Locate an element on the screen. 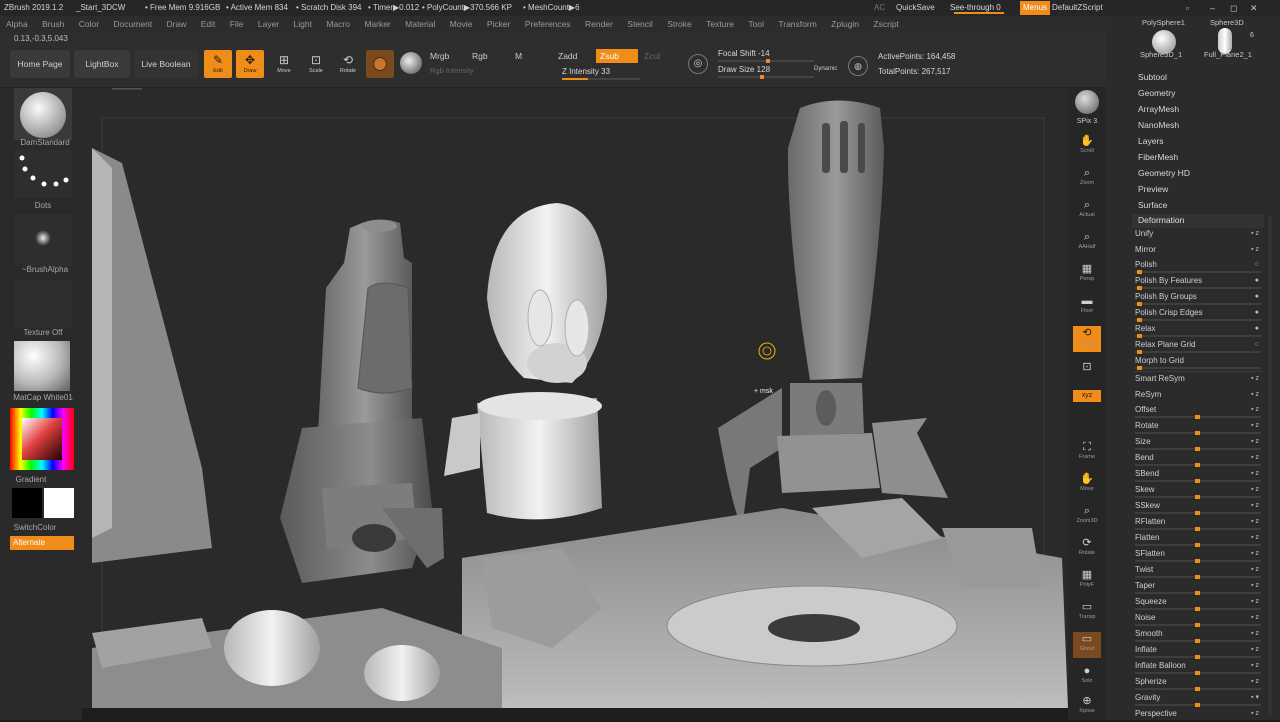  xpose-button: ⊕ Xpose is located at coordinates (1087, 707).